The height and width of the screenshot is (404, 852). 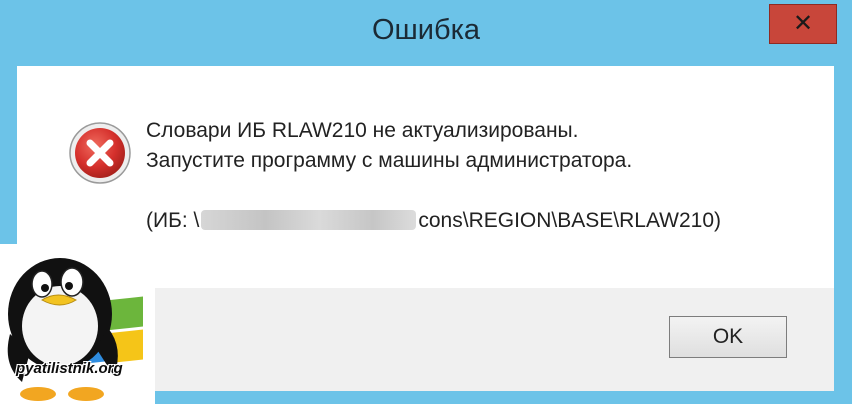 I want to click on watermark-text: pyatilistnik.org, so click(x=69, y=368).